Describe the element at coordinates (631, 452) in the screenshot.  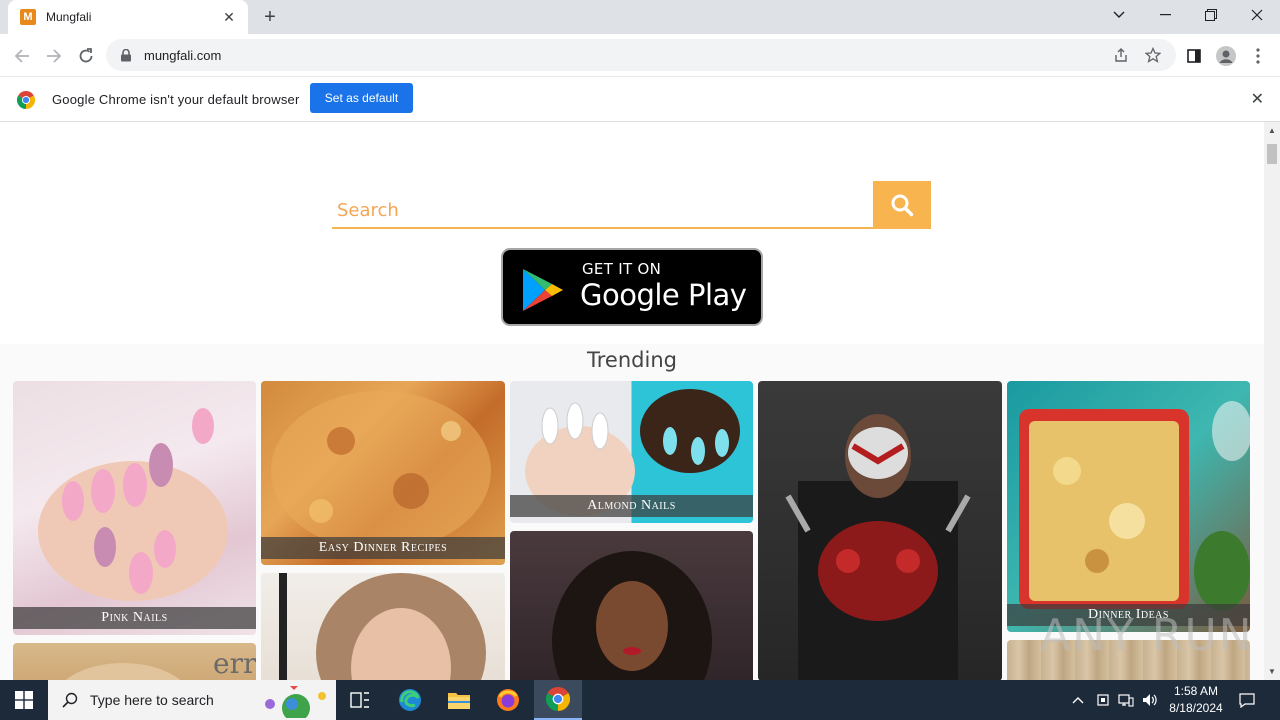
I see `trending-card-almond-nails: Almond Nails` at that location.